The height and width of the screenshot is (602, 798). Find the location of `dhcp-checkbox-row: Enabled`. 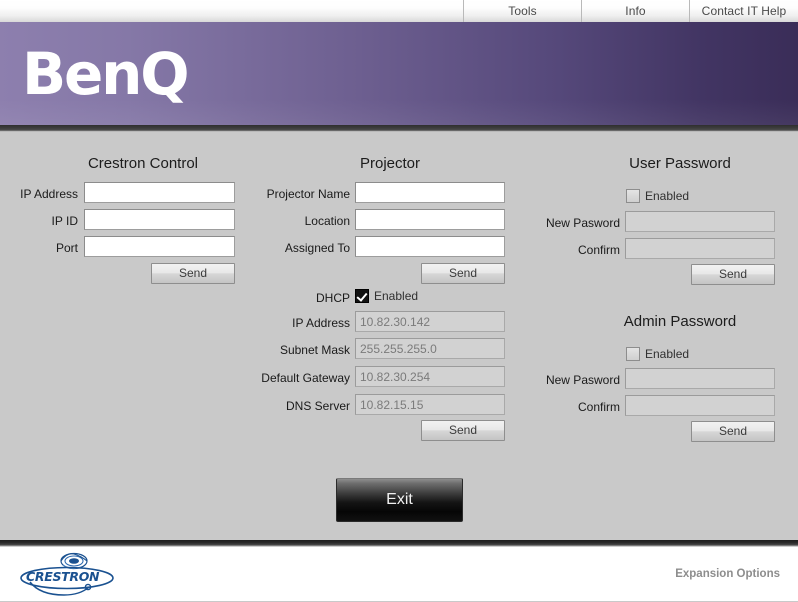

dhcp-checkbox-row: Enabled is located at coordinates (386, 296).